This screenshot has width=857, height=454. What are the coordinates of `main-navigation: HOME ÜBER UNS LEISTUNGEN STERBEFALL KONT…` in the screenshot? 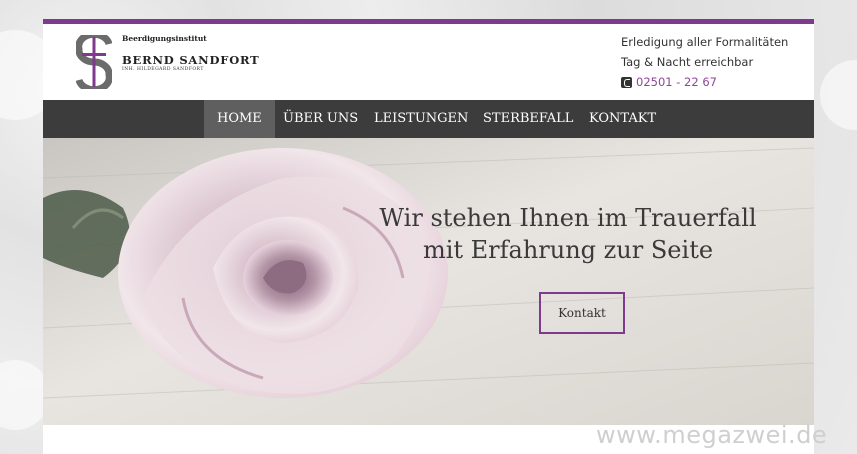 It's located at (428, 119).